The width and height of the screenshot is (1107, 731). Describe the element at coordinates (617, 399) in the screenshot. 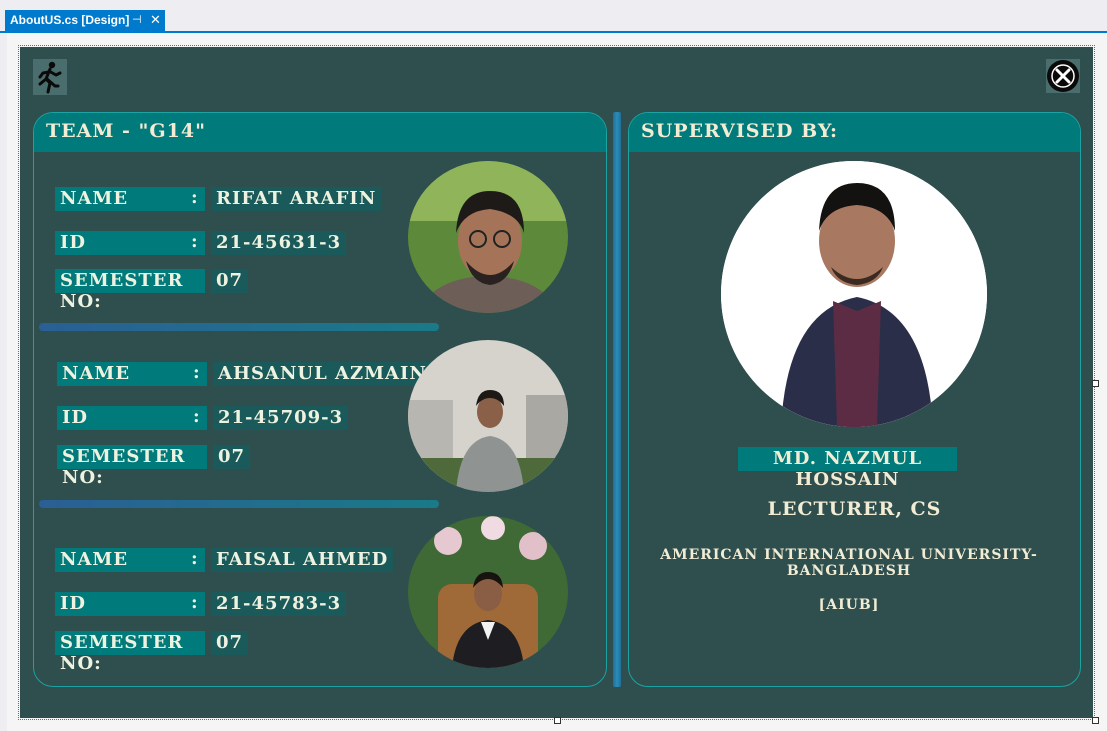

I see `panel-divider` at that location.